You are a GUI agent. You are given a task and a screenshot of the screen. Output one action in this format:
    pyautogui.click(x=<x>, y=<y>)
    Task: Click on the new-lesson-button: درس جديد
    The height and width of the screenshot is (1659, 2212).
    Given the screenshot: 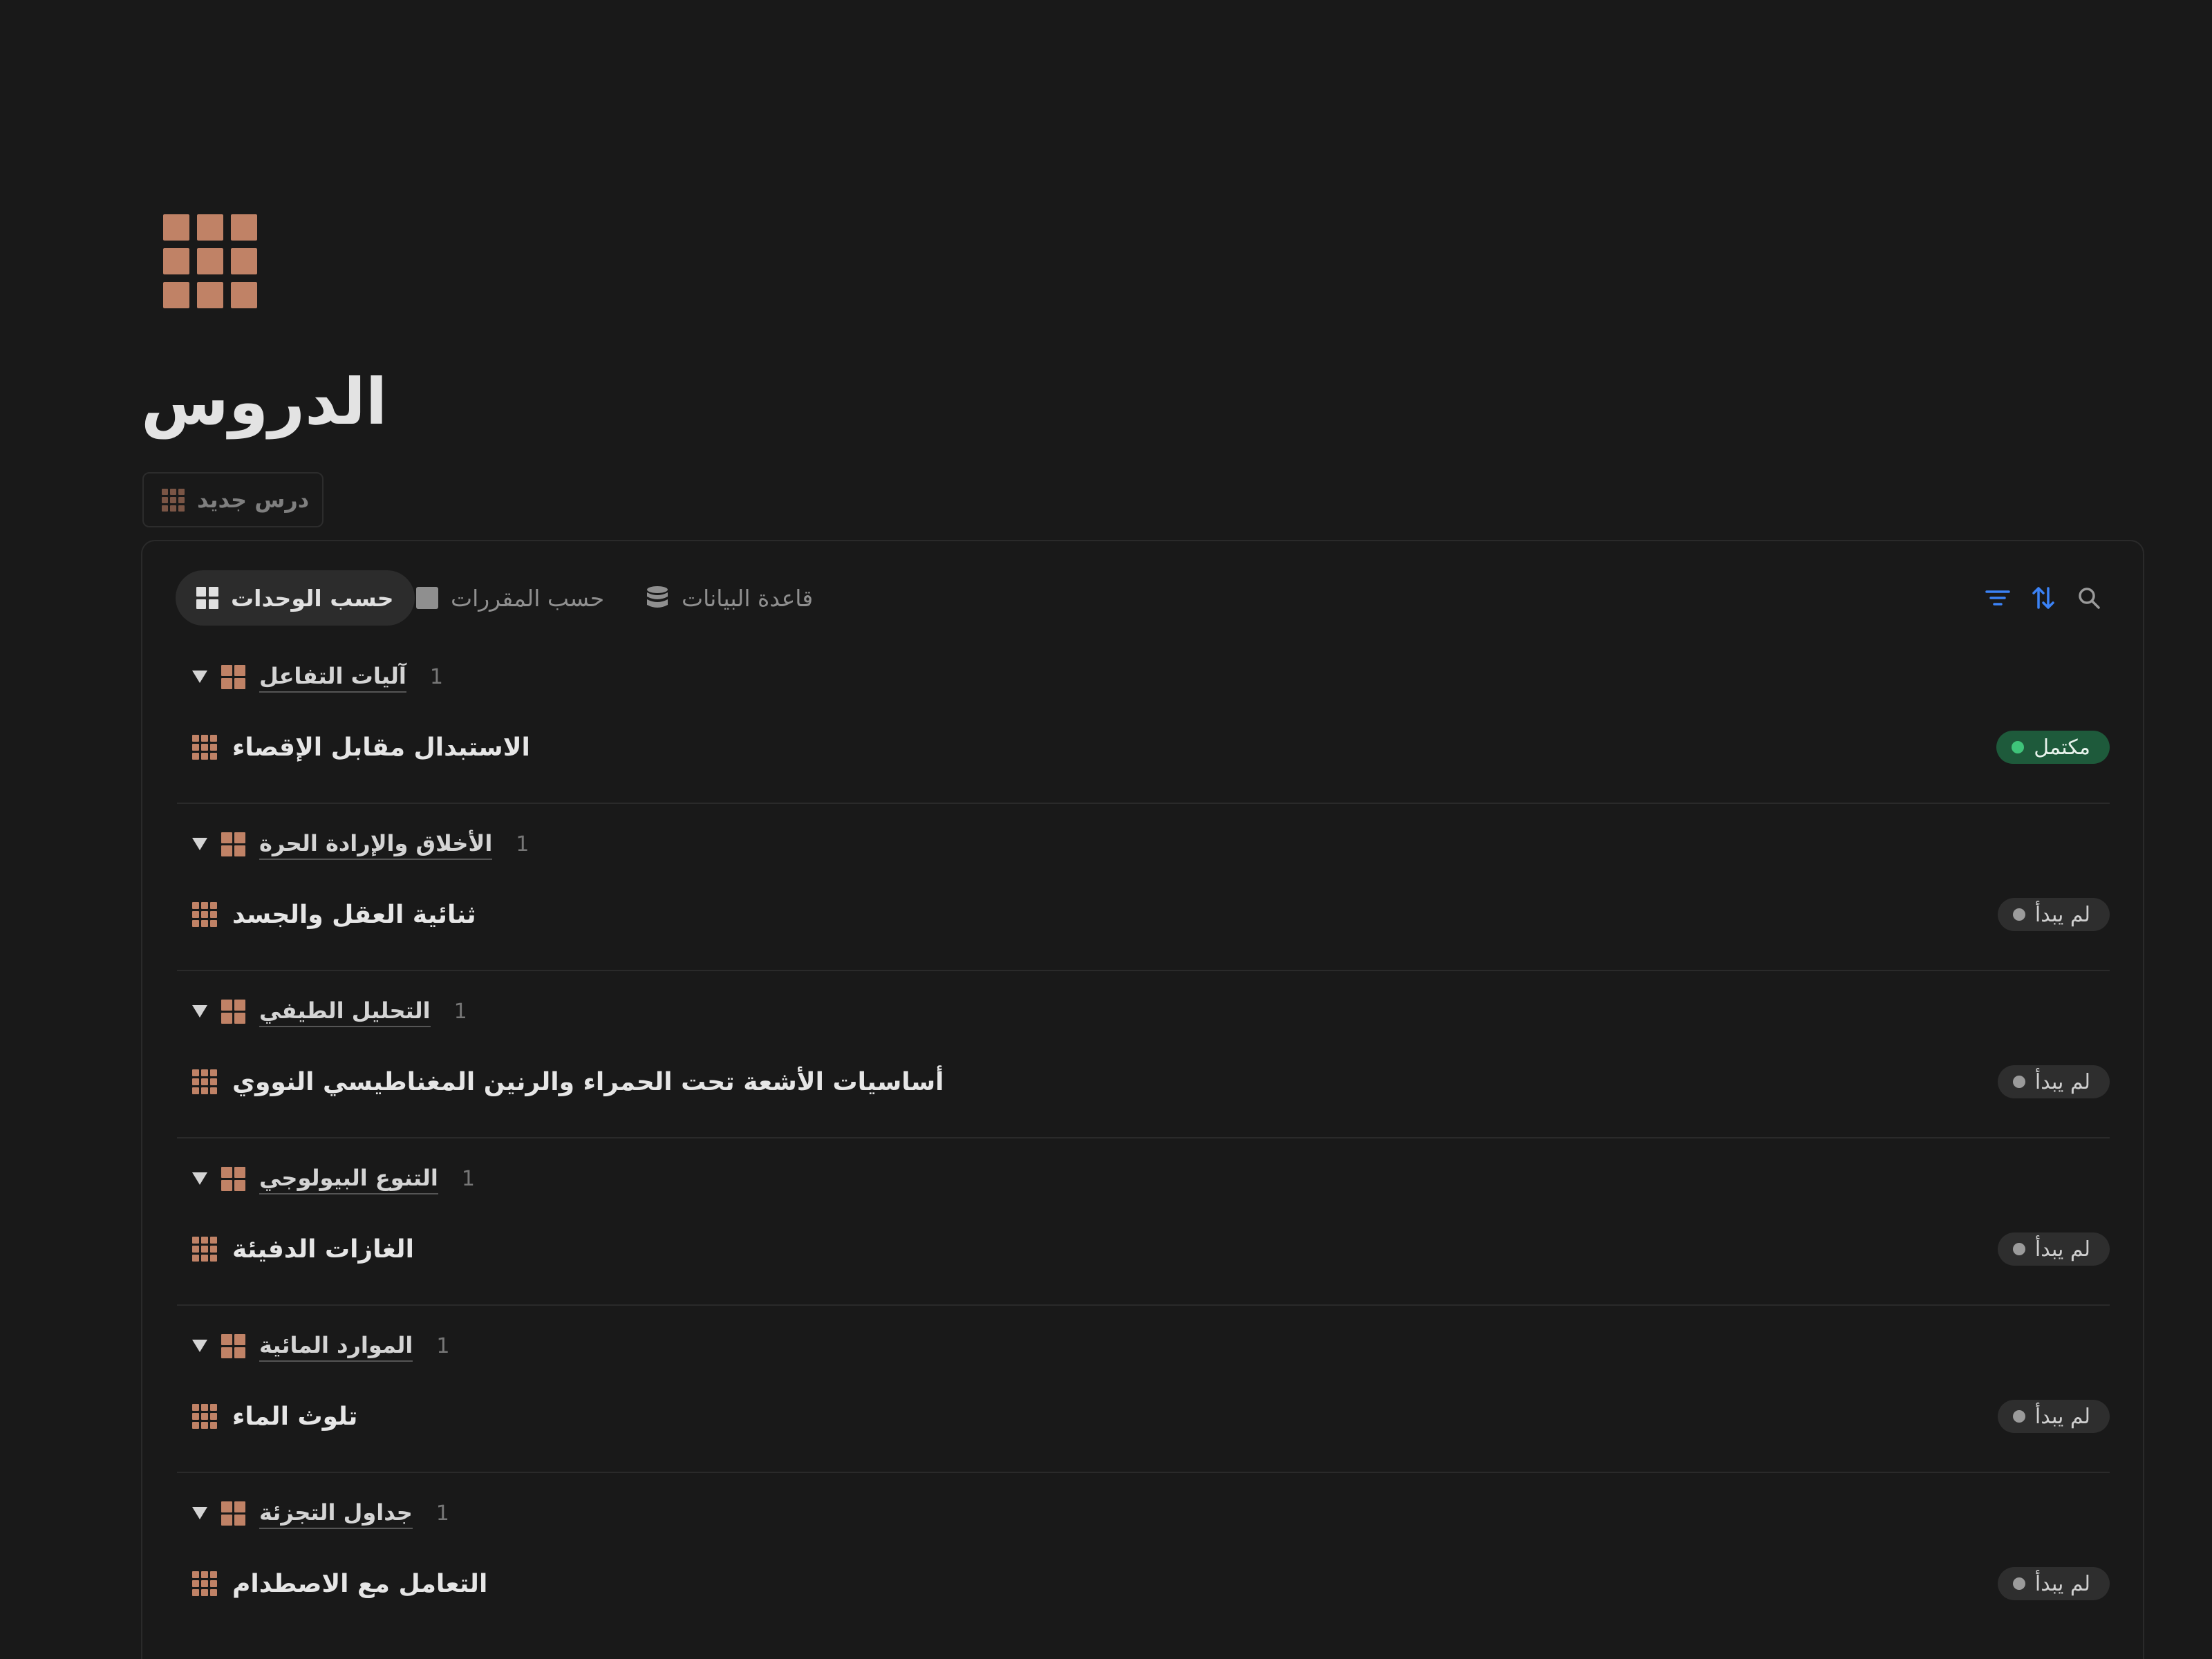 What is the action you would take?
    pyautogui.click(x=233, y=500)
    